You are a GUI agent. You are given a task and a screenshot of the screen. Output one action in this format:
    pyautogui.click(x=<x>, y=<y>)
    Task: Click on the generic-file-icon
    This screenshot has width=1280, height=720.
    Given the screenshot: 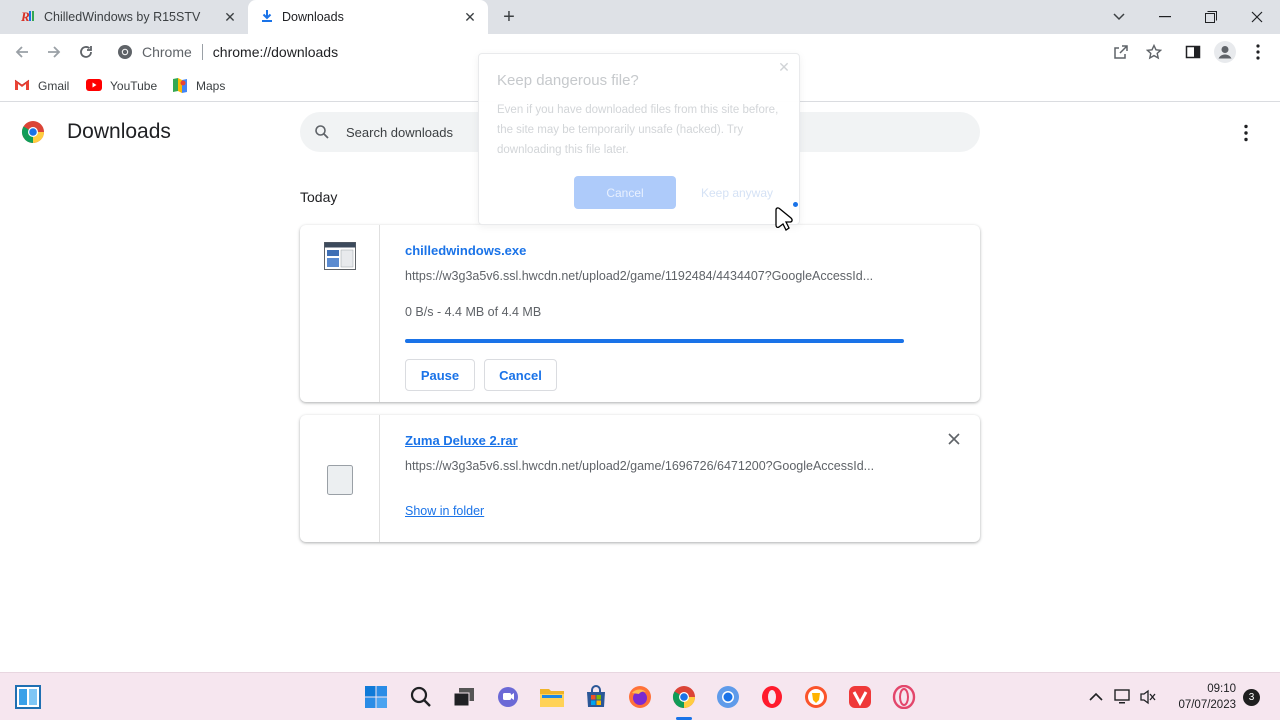 What is the action you would take?
    pyautogui.click(x=340, y=482)
    